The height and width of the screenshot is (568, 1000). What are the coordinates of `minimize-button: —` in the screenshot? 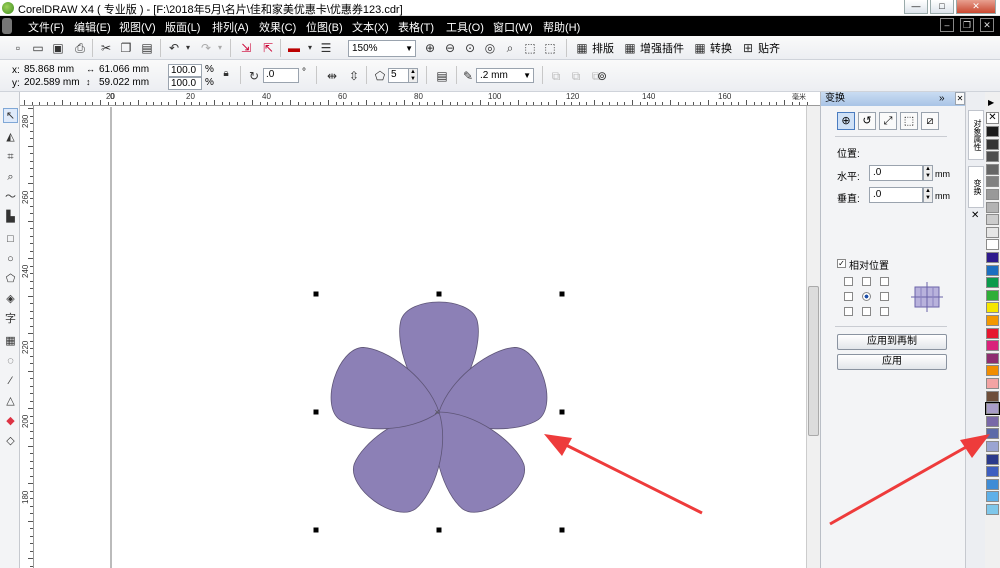 It's located at (916, 7).